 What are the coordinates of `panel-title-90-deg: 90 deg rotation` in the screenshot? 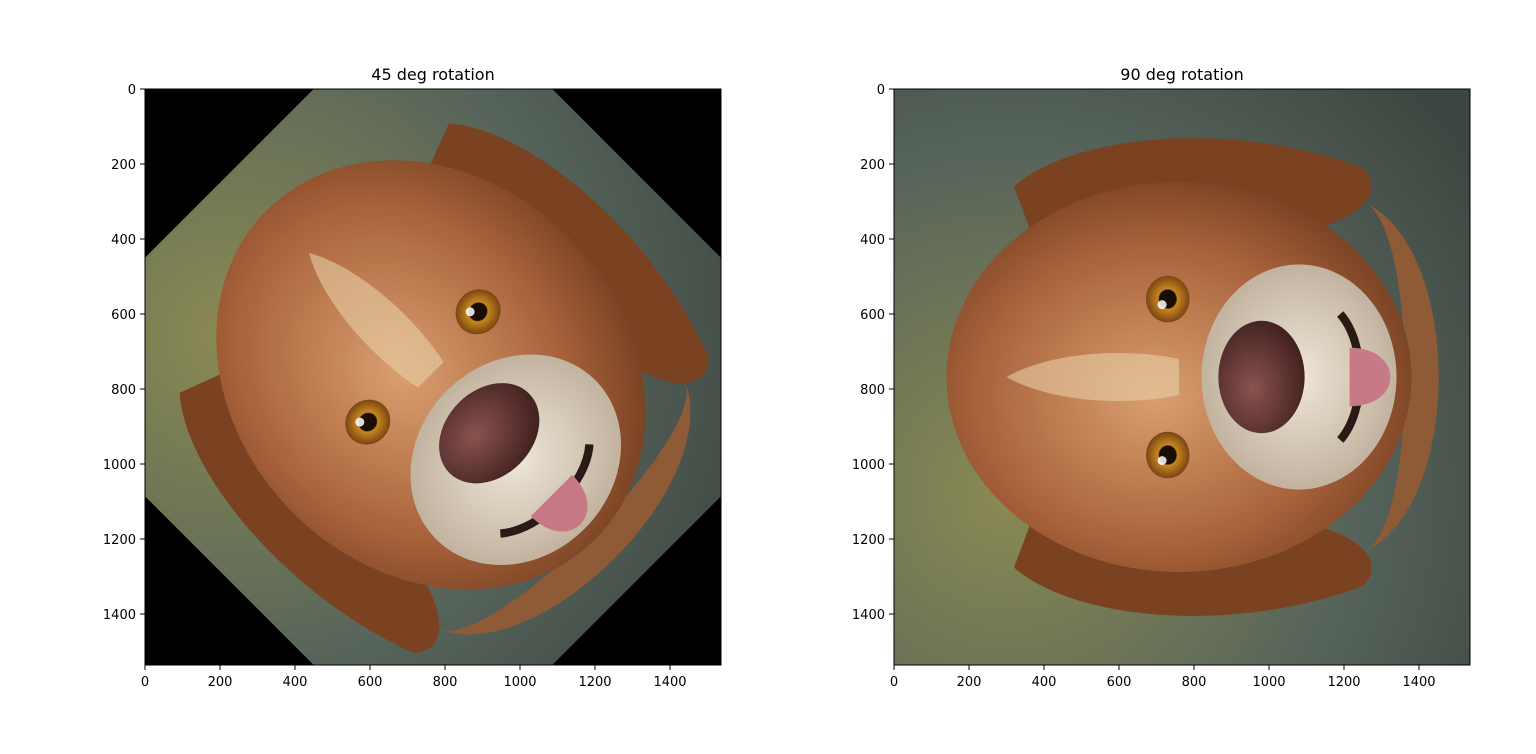 It's located at (1181, 74).